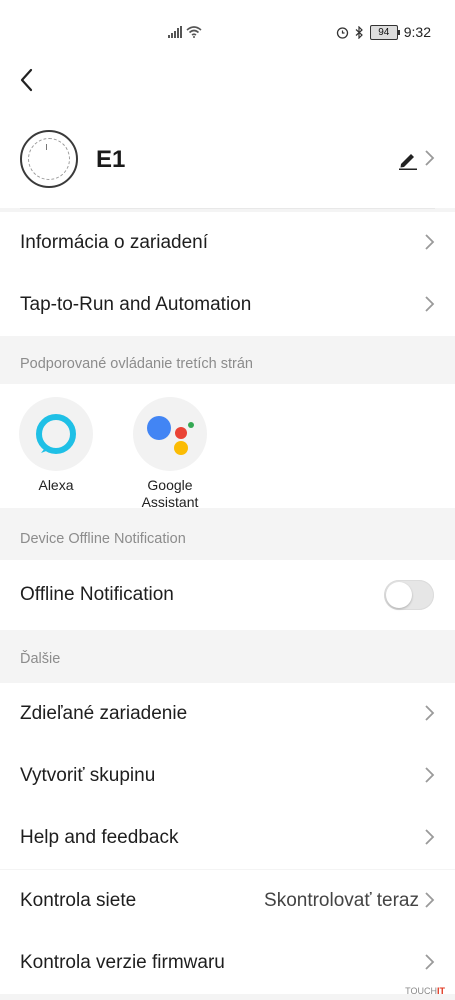 This screenshot has height=1000, width=455. What do you see at coordinates (40, 659) in the screenshot?
I see `section-title-more: Ďalšie` at bounding box center [40, 659].